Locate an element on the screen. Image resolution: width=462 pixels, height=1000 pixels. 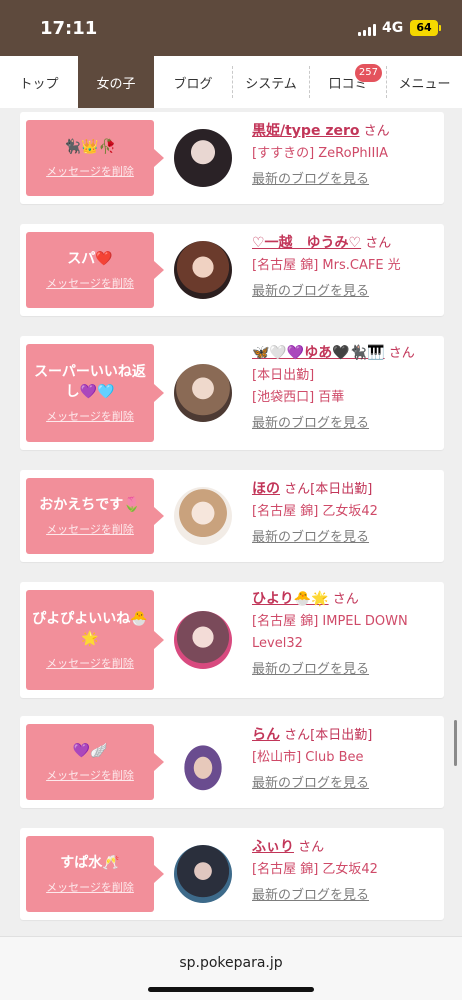
girl-name-link: ふぃり is located at coordinates (273, 847).